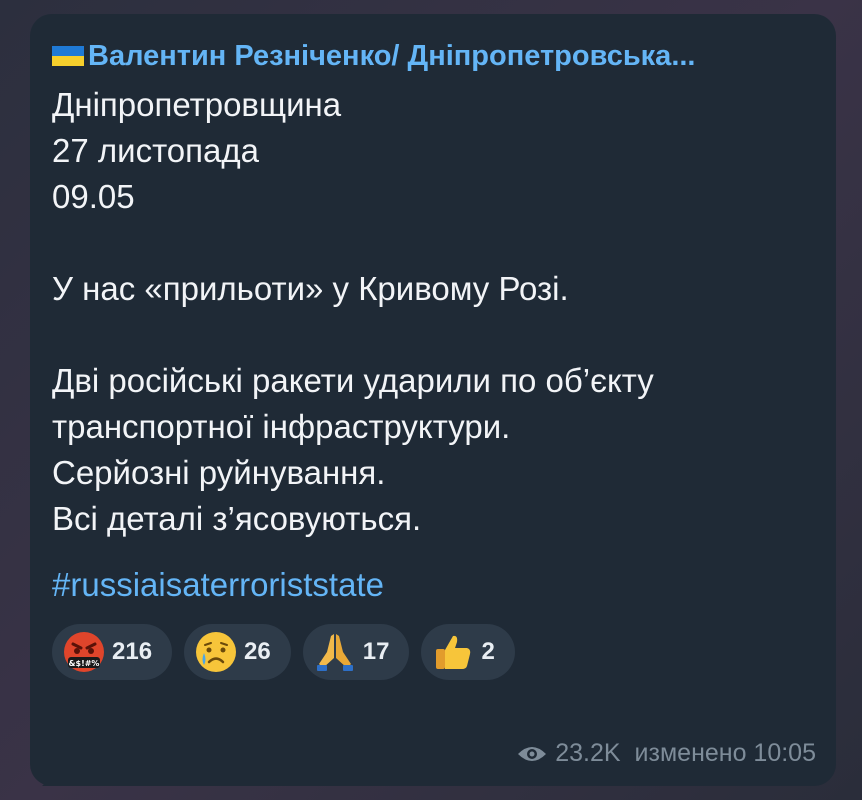 This screenshot has width=862, height=800. What do you see at coordinates (197, 104) in the screenshot?
I see `message-line: Дніпропетровщина` at bounding box center [197, 104].